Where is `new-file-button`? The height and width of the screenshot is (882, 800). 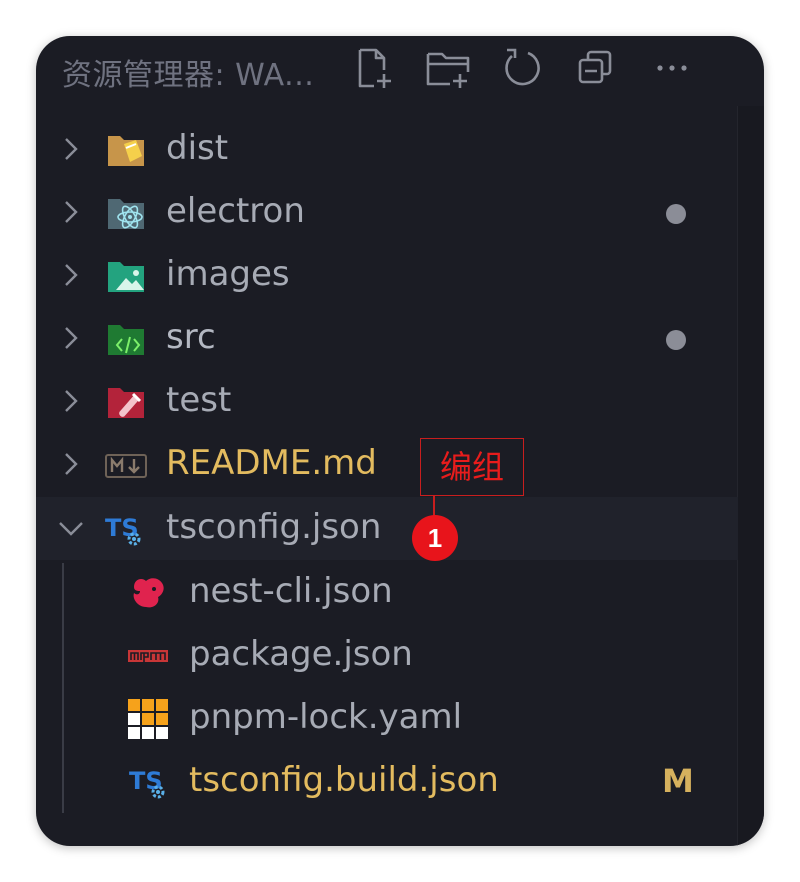
new-file-button is located at coordinates (374, 68).